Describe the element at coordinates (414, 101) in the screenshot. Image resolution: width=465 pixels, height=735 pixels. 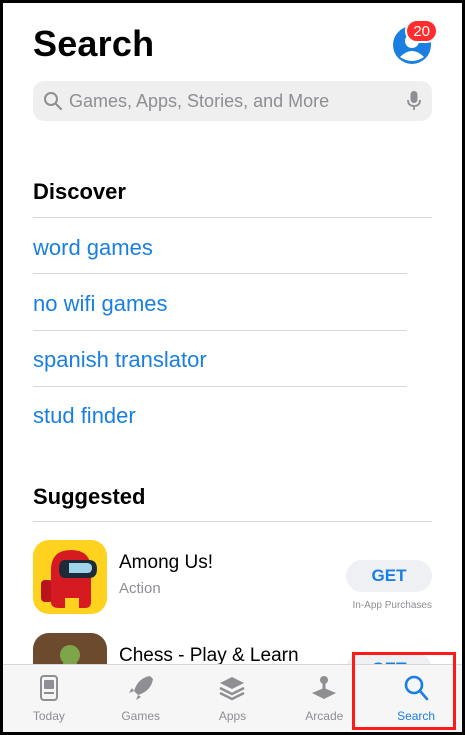
I see `microphone-icon` at that location.